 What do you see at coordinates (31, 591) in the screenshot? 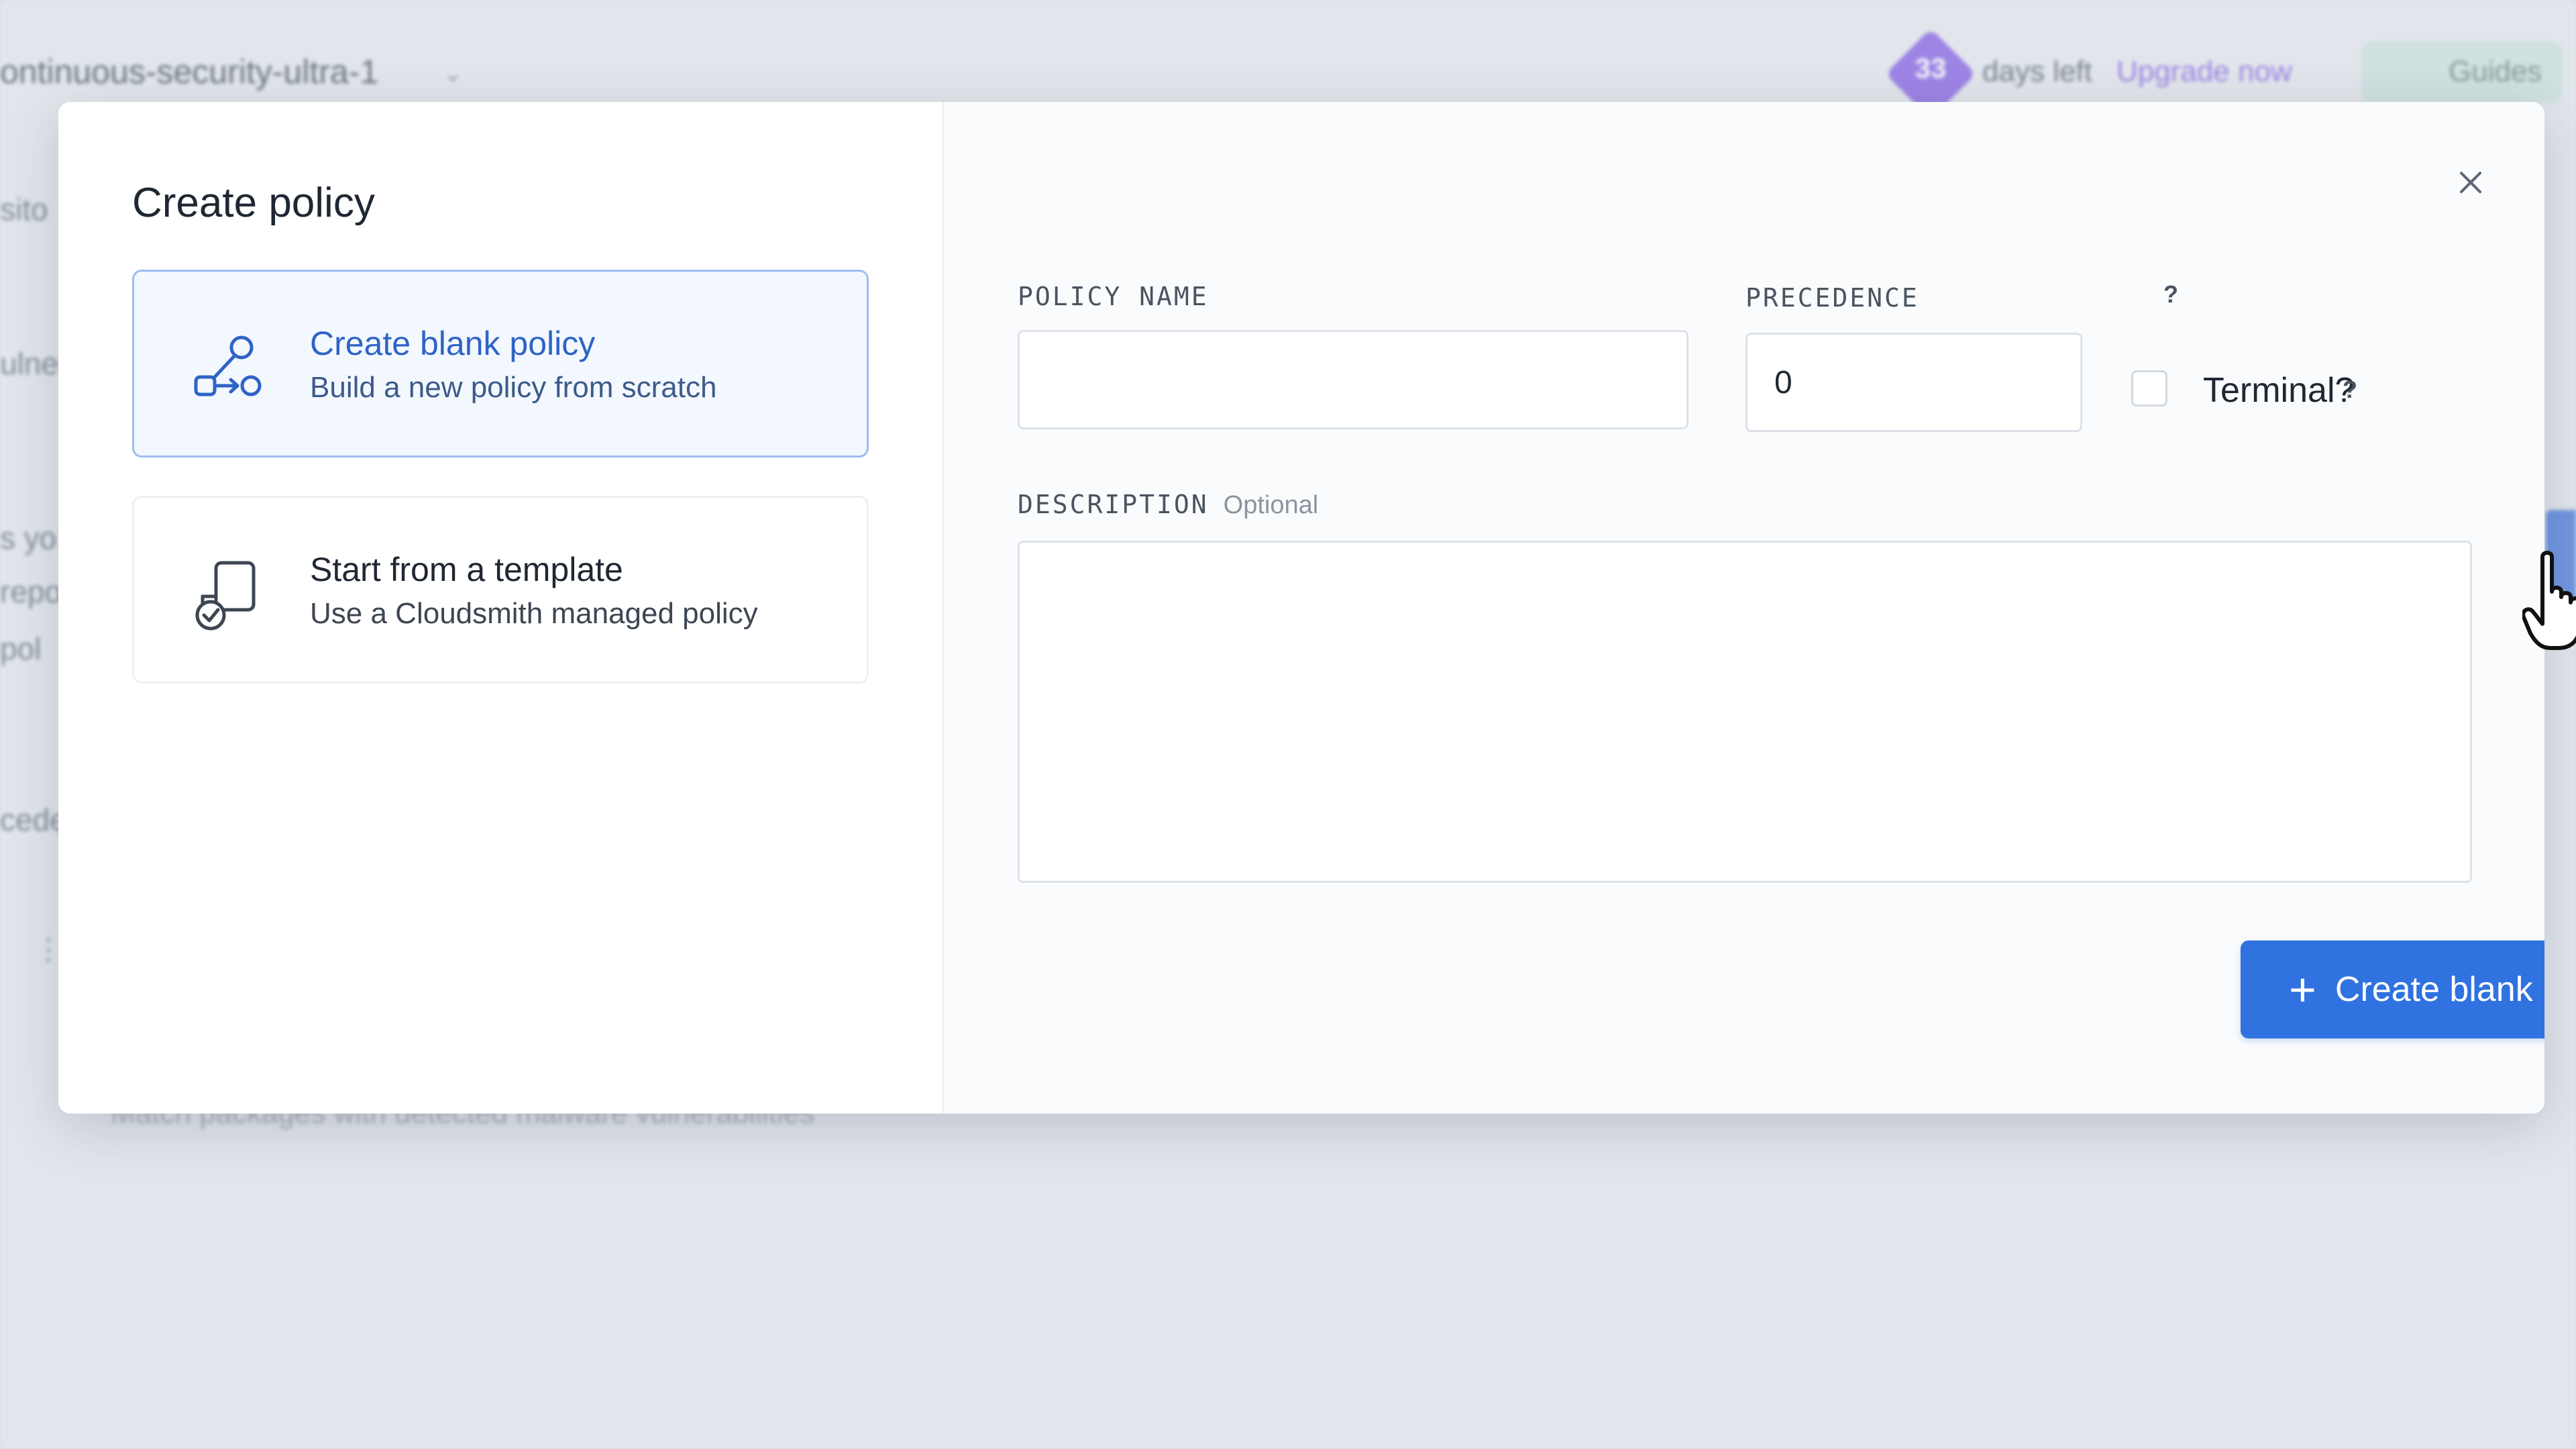
I see `bg-text-fragment: repo` at bounding box center [31, 591].